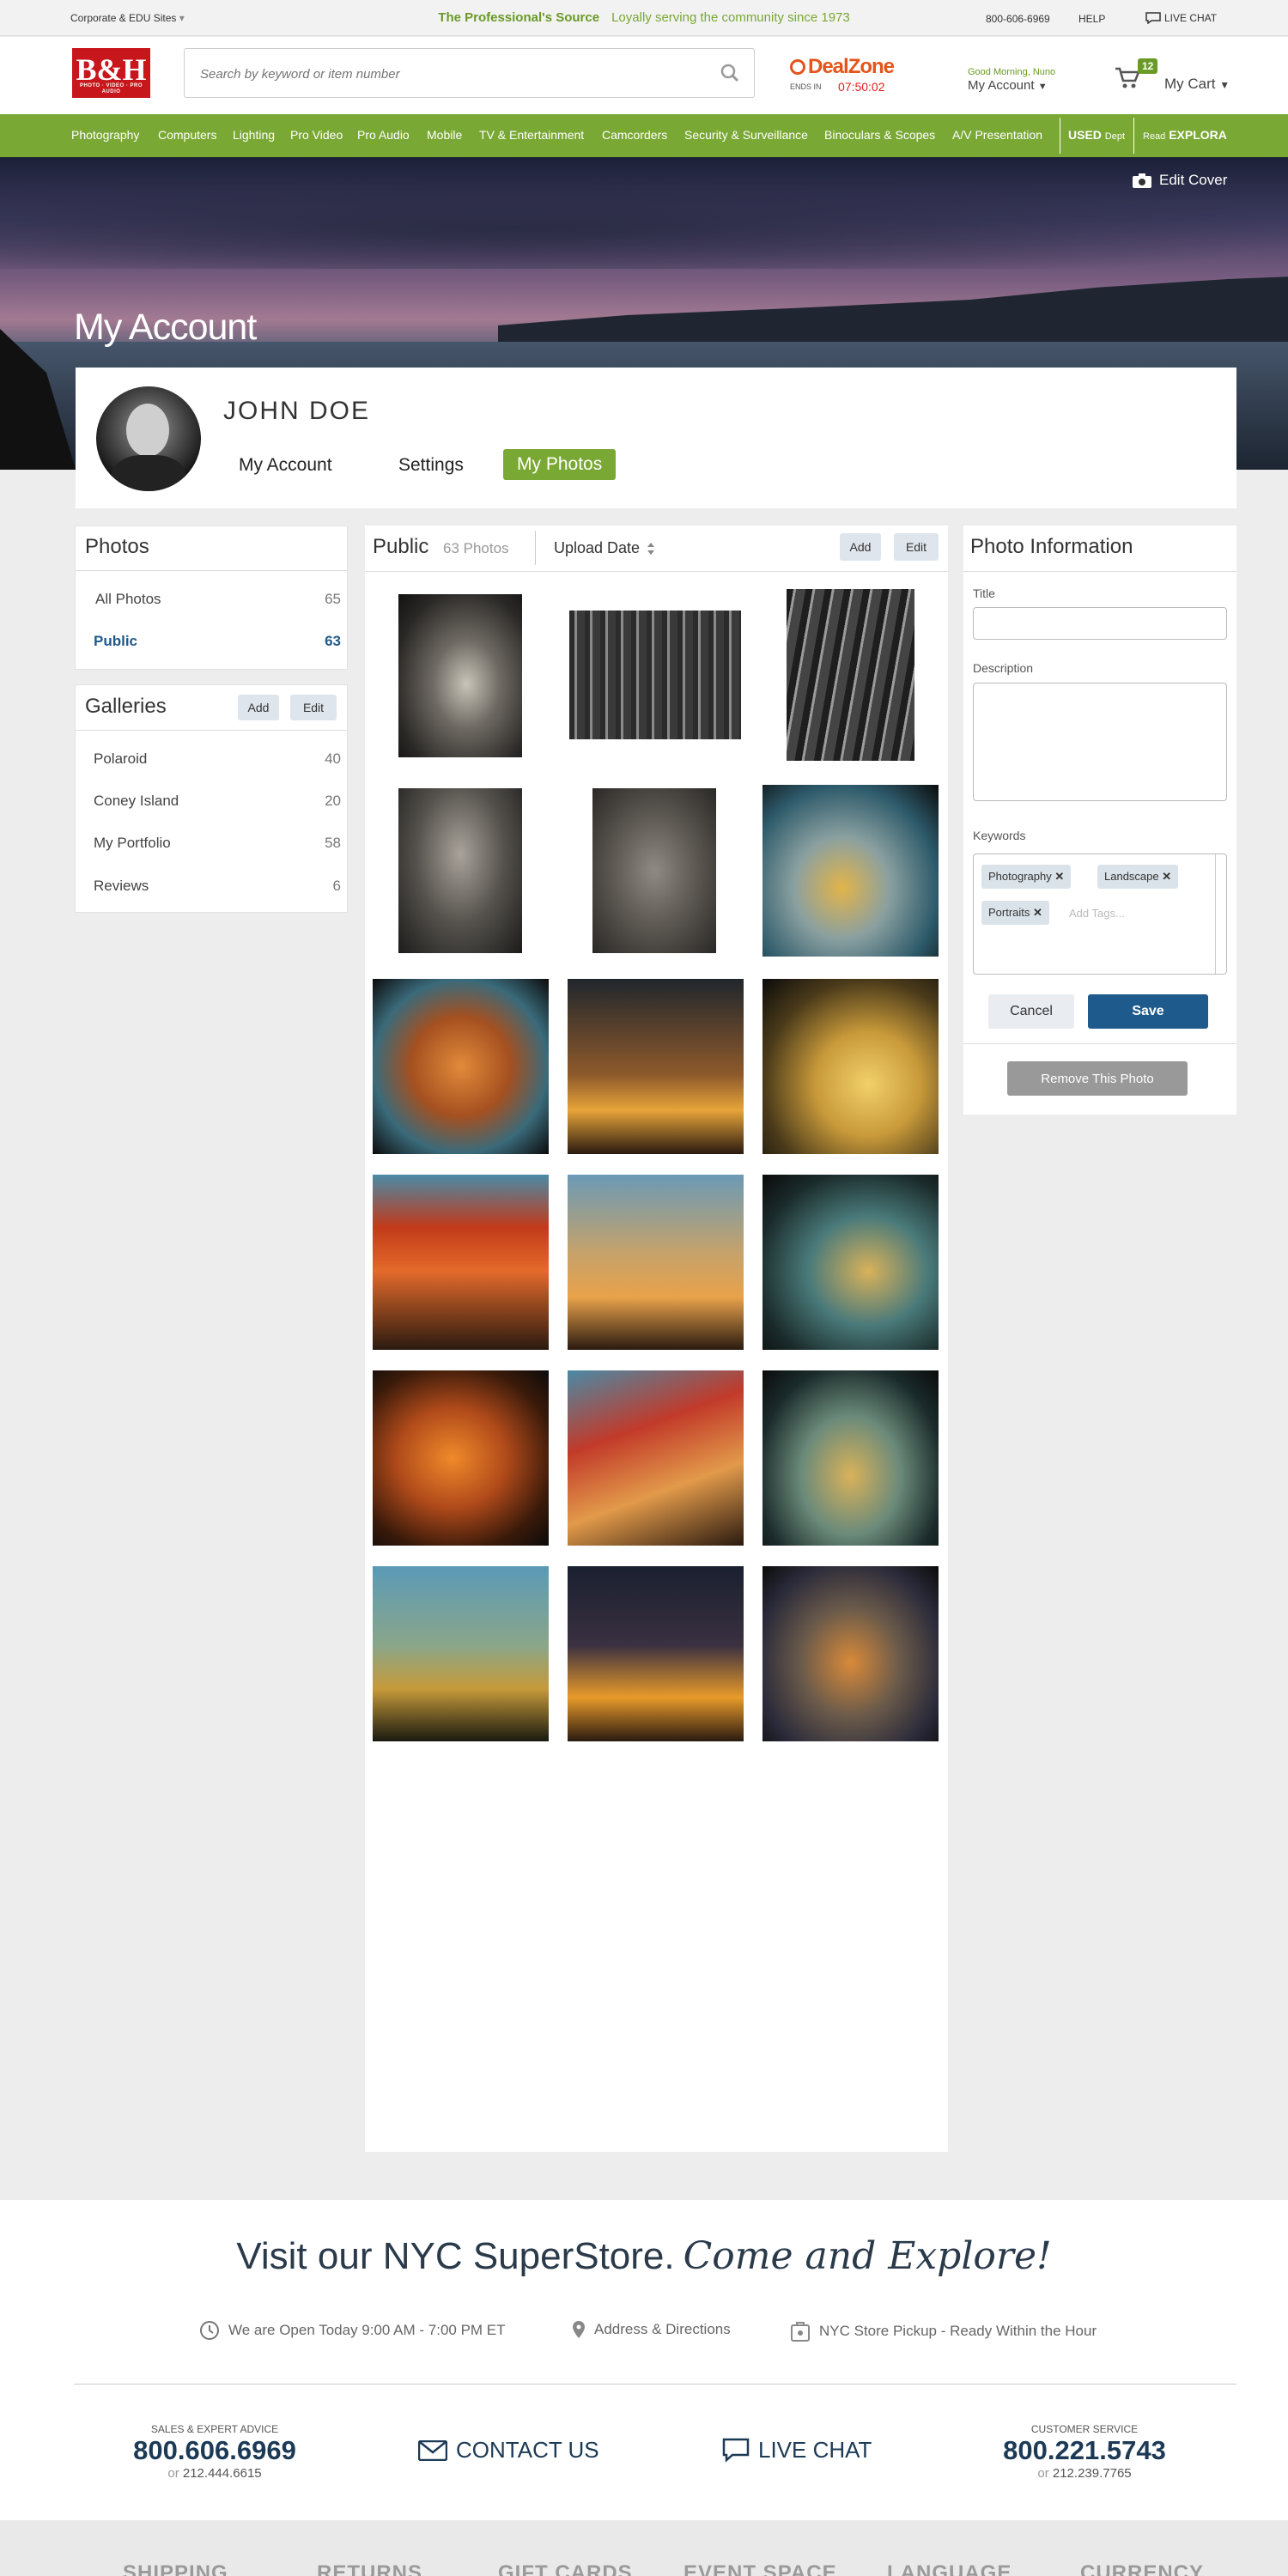 This screenshot has width=1288, height=2576. Describe the element at coordinates (1100, 742) in the screenshot. I see `description-textarea` at that location.